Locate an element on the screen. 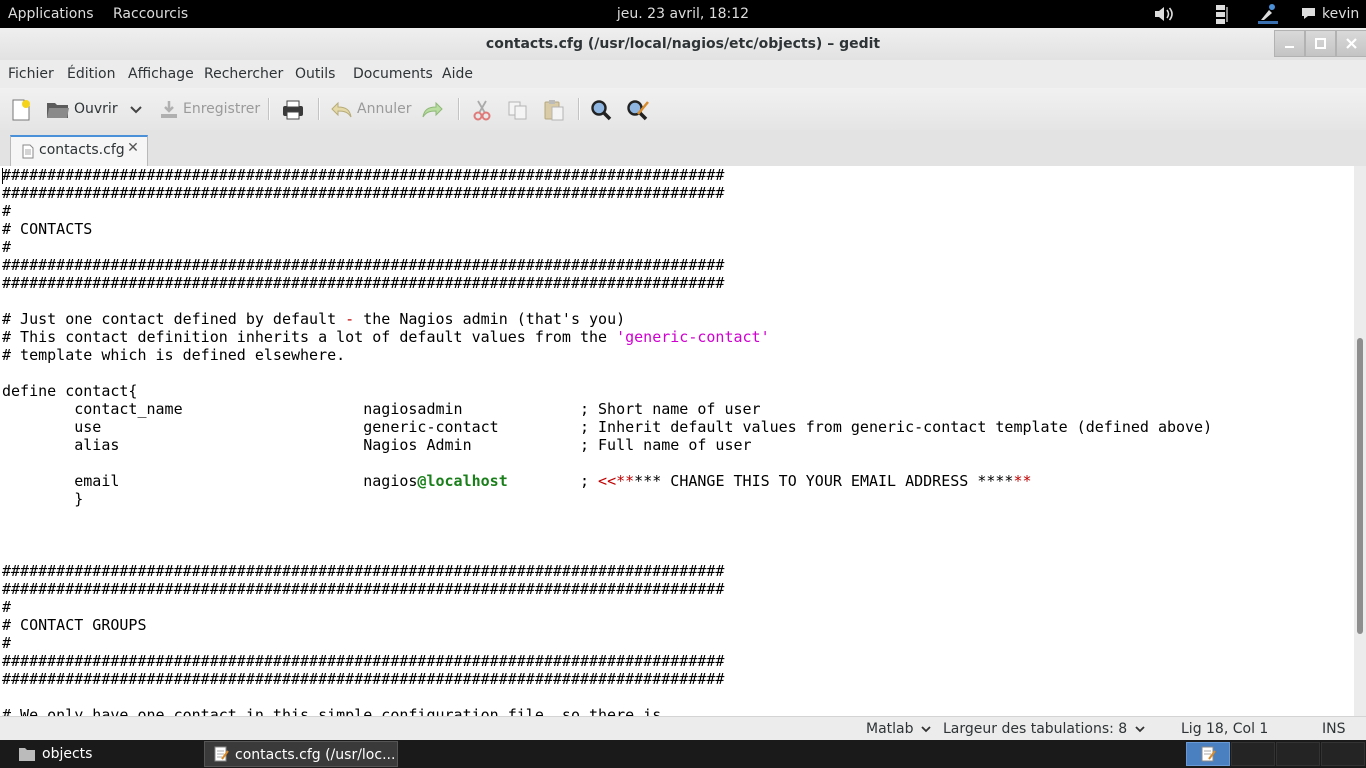 The width and height of the screenshot is (1366, 768). open-button: Ouvrir is located at coordinates (86, 109).